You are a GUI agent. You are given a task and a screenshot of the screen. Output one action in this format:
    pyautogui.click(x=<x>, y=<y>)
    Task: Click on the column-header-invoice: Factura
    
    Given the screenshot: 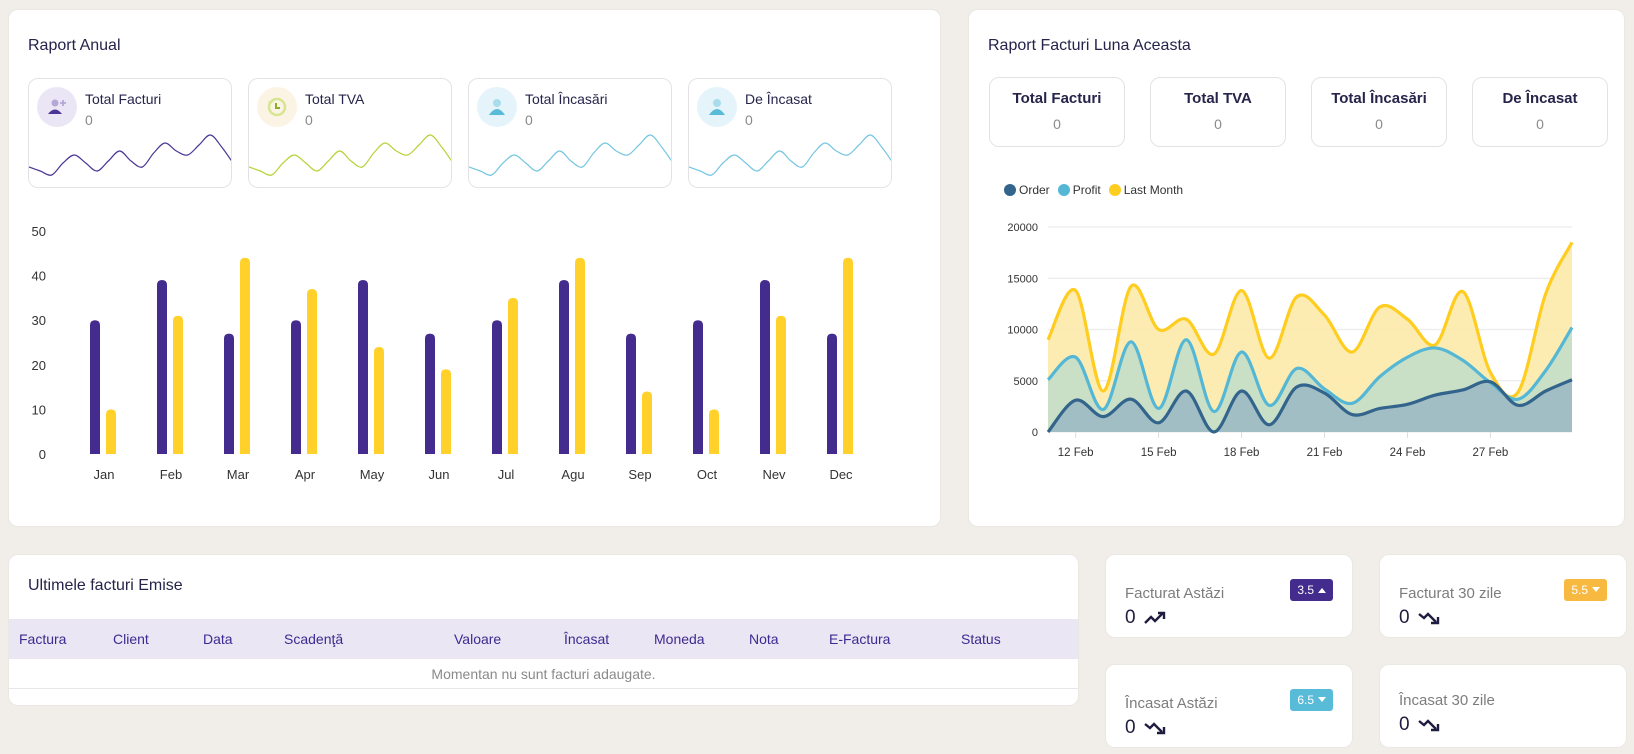 What is the action you would take?
    pyautogui.click(x=42, y=639)
    